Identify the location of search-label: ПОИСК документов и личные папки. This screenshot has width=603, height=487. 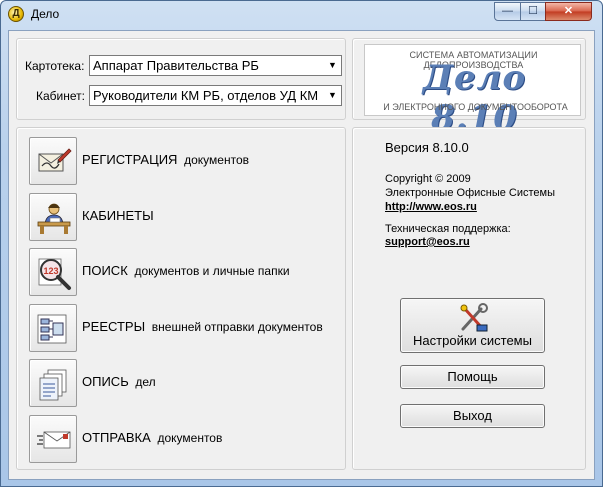
(186, 270).